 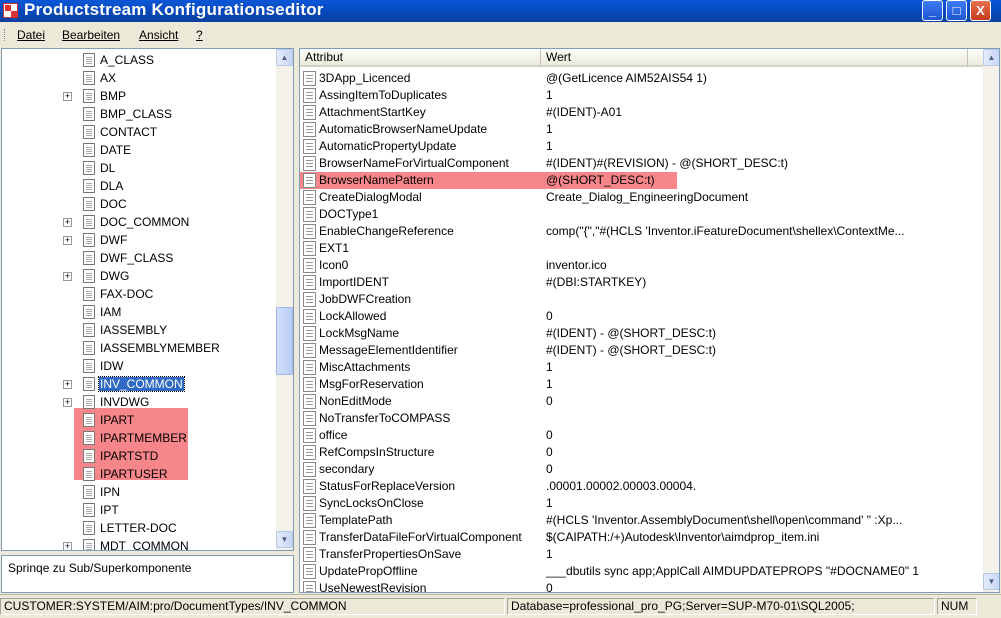 What do you see at coordinates (642, 146) in the screenshot?
I see `property-row: AutomaticPropertyUpdate 1` at bounding box center [642, 146].